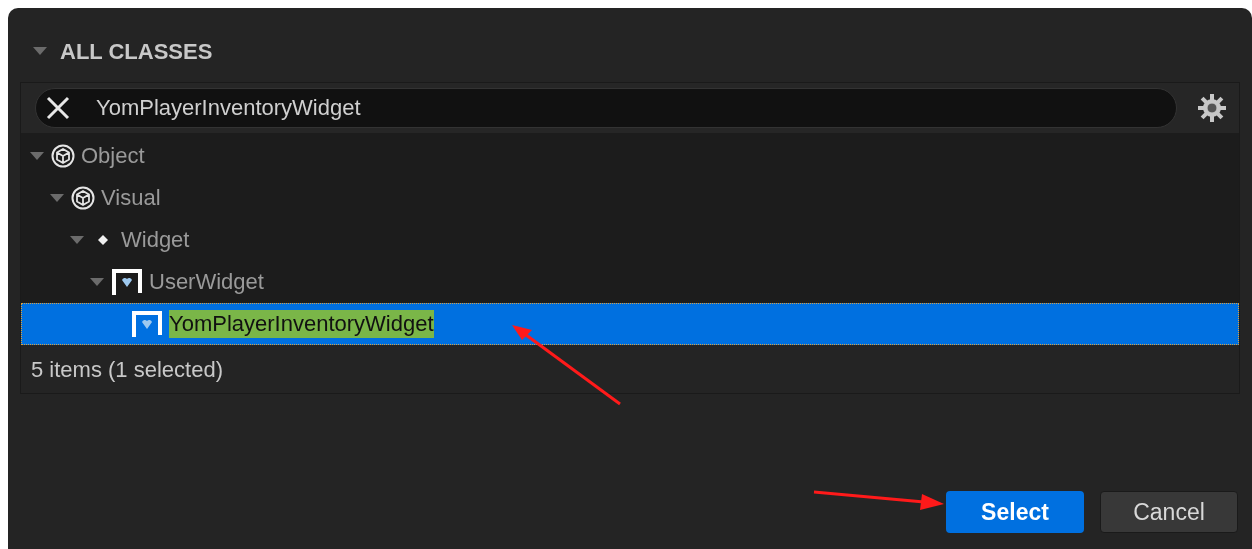 This screenshot has width=1252, height=549. I want to click on tree-row: UserWidget, so click(630, 282).